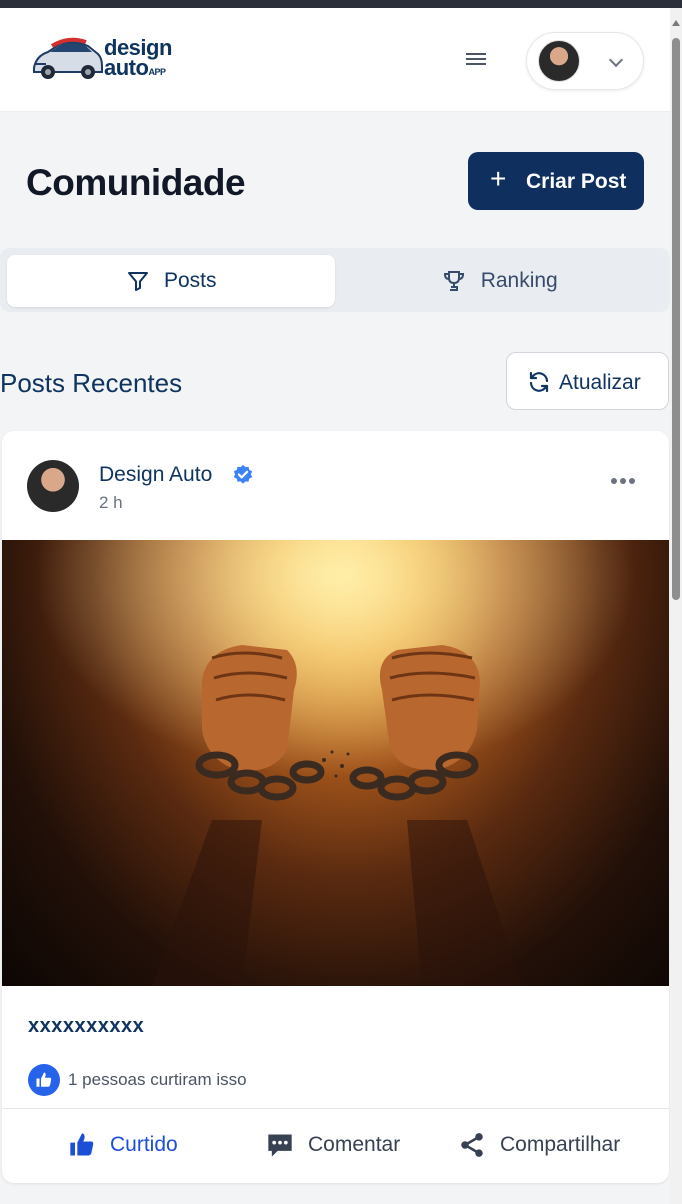 The image size is (682, 1204). I want to click on create-post-label: Criar Post, so click(576, 181).